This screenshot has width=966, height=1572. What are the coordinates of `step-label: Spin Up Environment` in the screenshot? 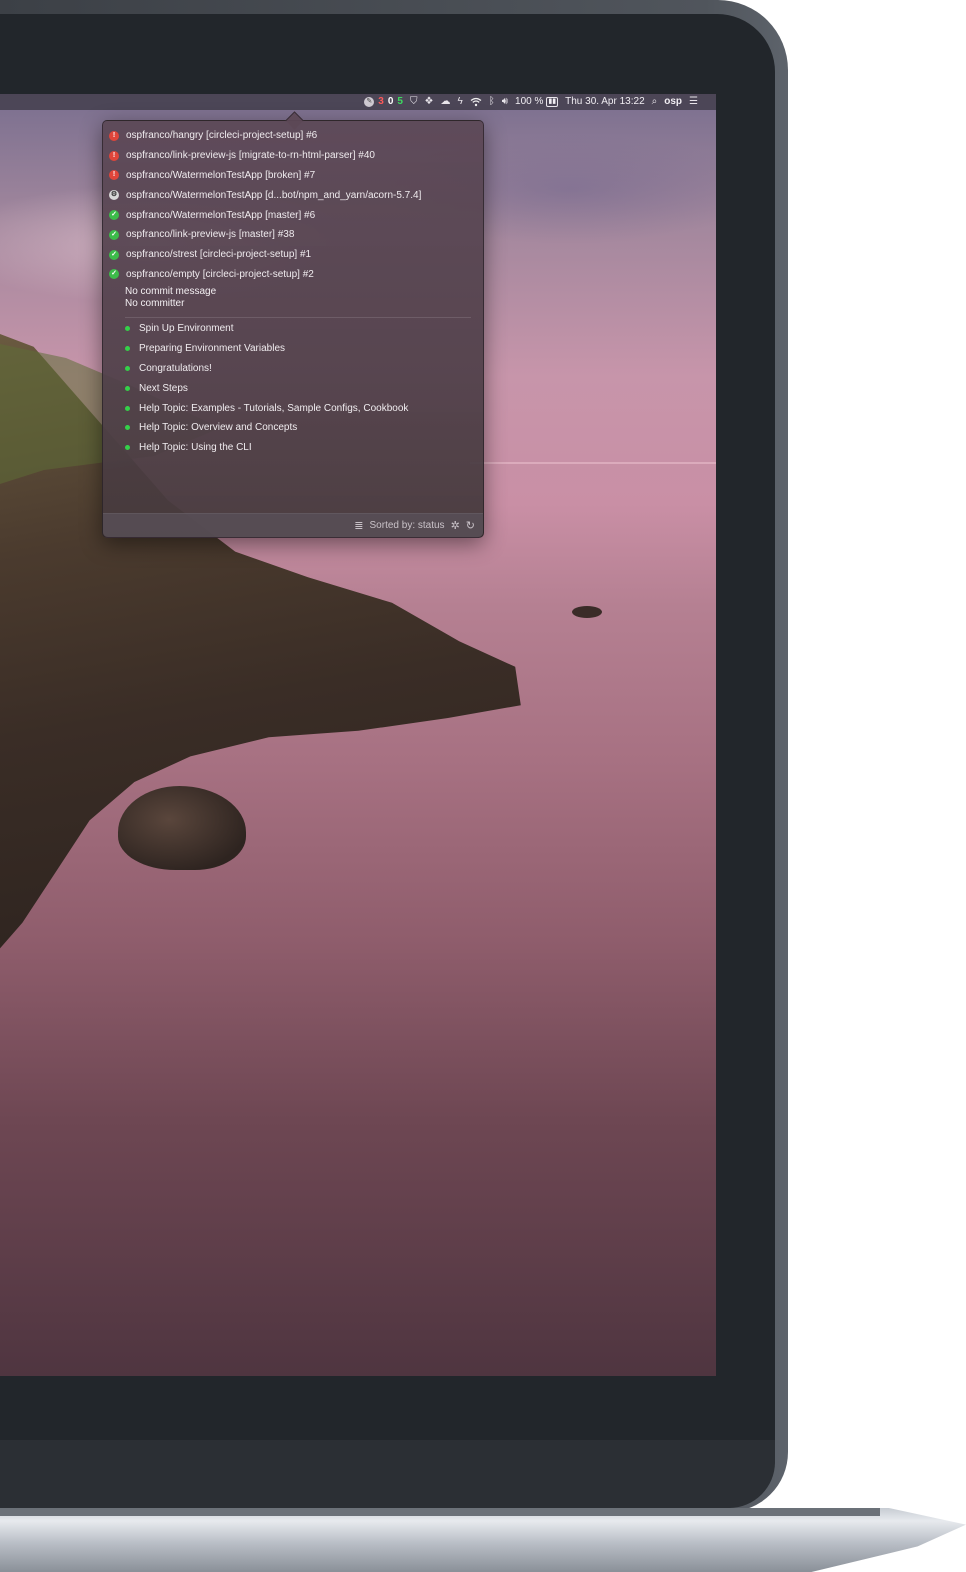 It's located at (186, 329).